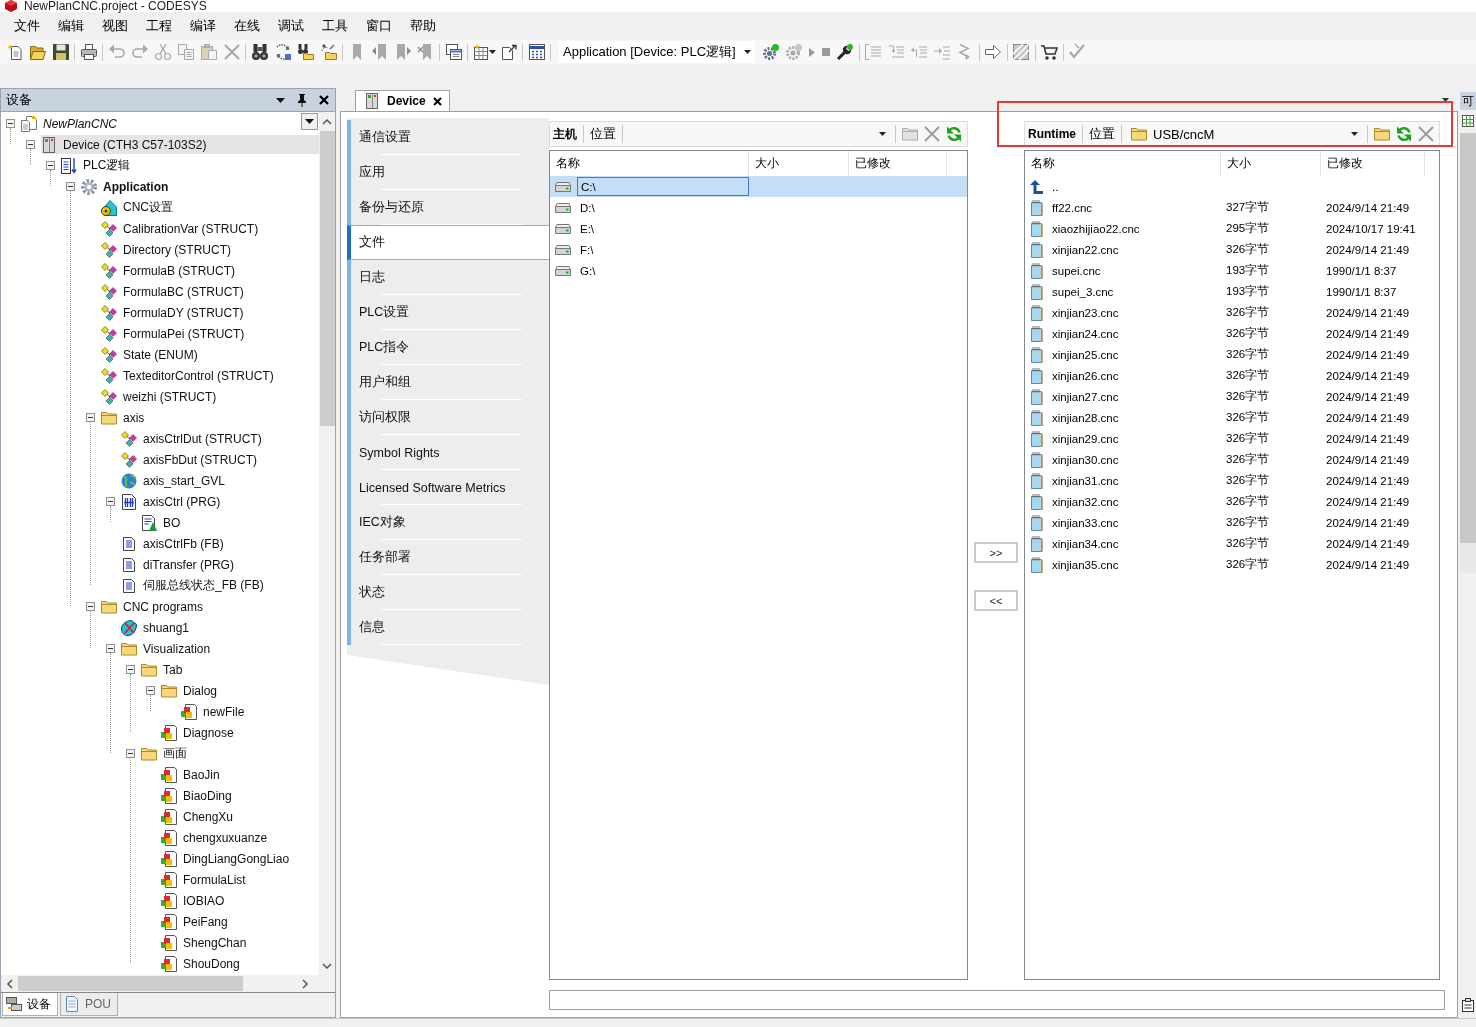 The height and width of the screenshot is (1027, 1476). I want to click on transfer-button: <<, so click(996, 600).